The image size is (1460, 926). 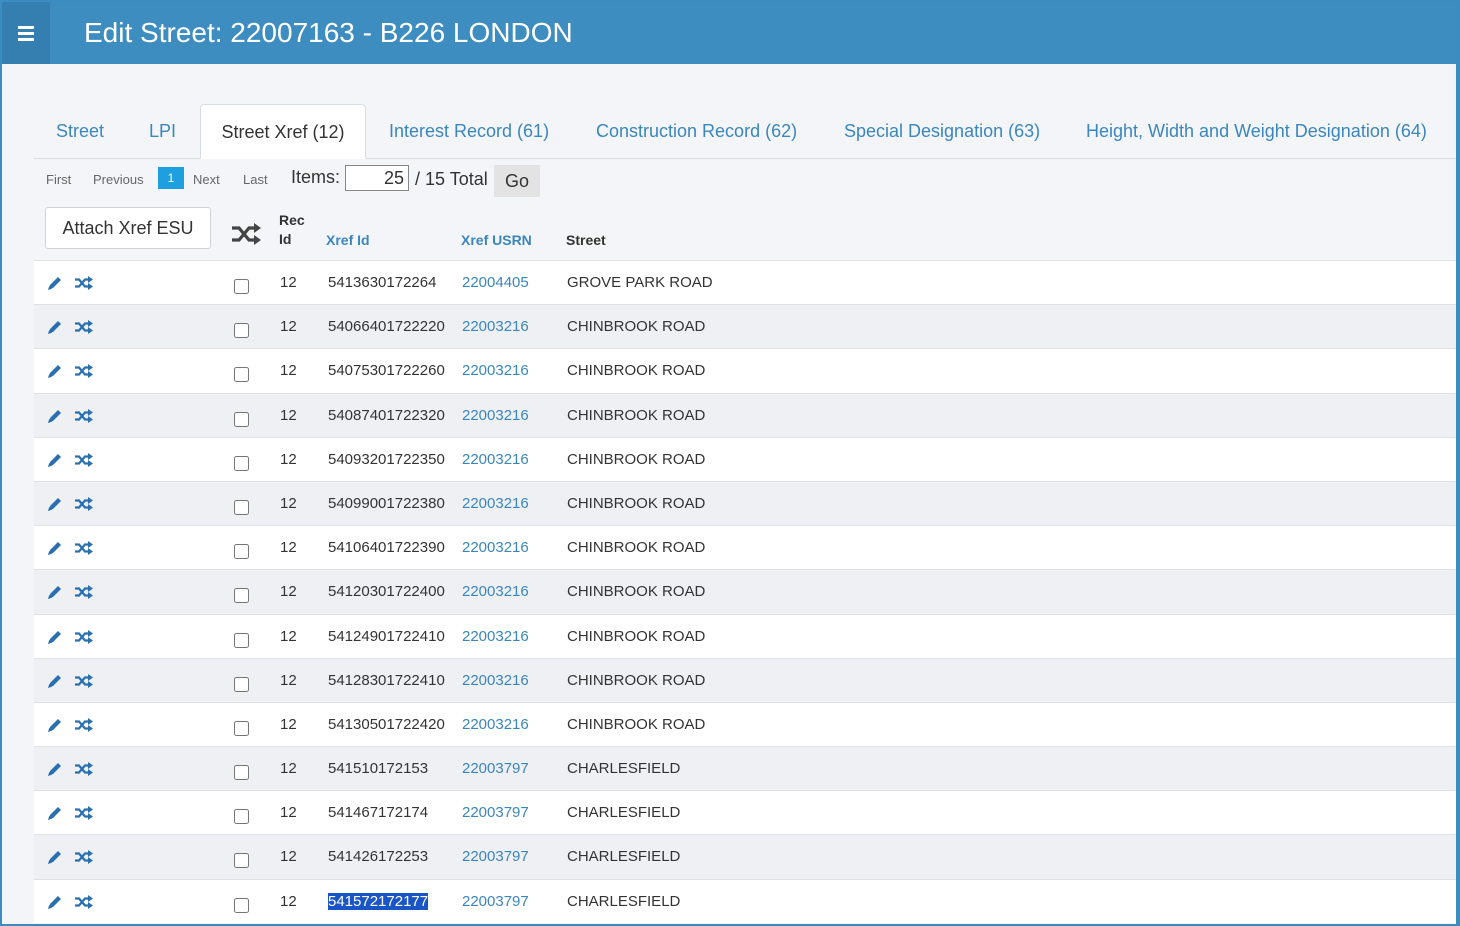 What do you see at coordinates (745, 900) in the screenshot?
I see `table-row: 12 541572172177 22003797 CHARLESFIELD` at bounding box center [745, 900].